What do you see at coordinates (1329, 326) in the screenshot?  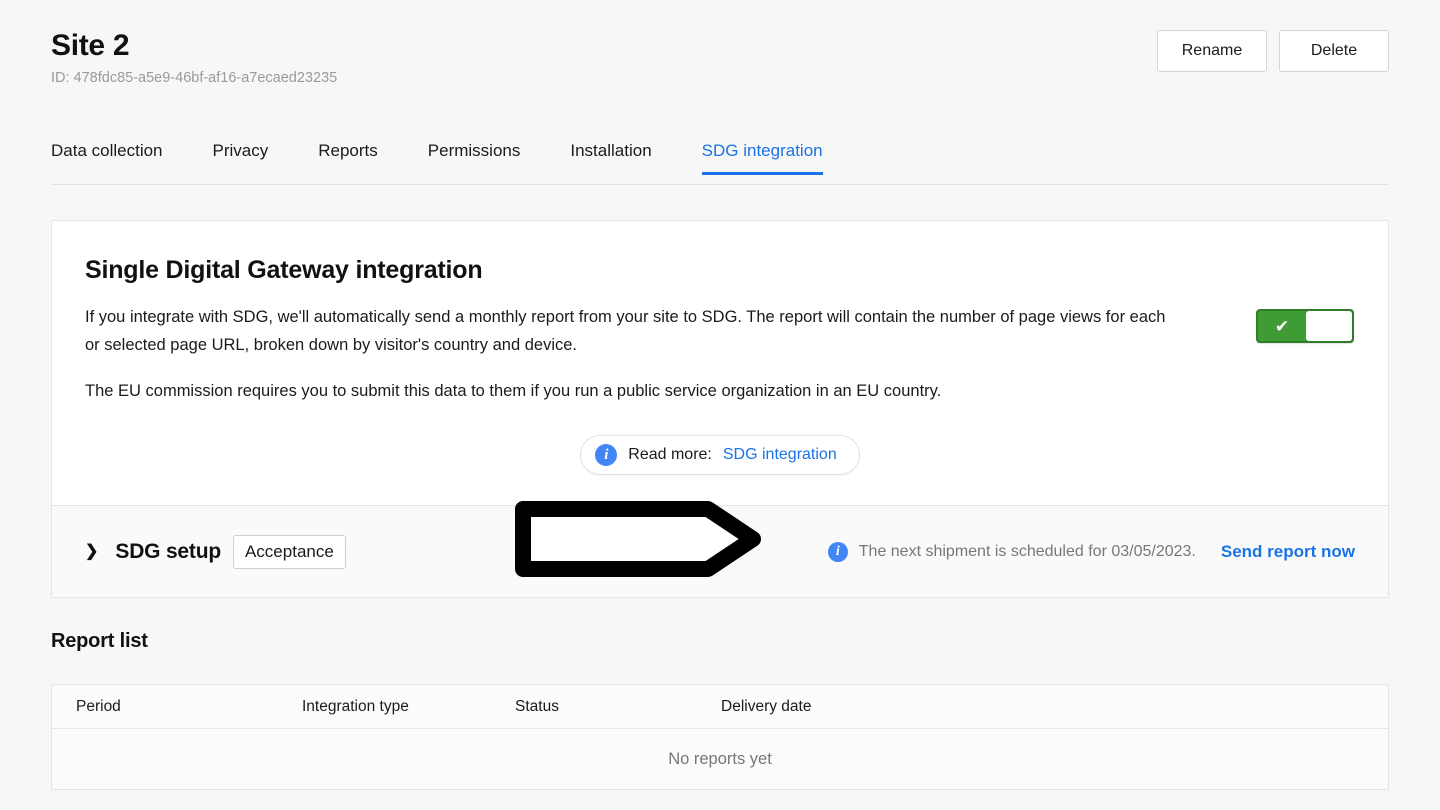 I see `toggle-knob` at bounding box center [1329, 326].